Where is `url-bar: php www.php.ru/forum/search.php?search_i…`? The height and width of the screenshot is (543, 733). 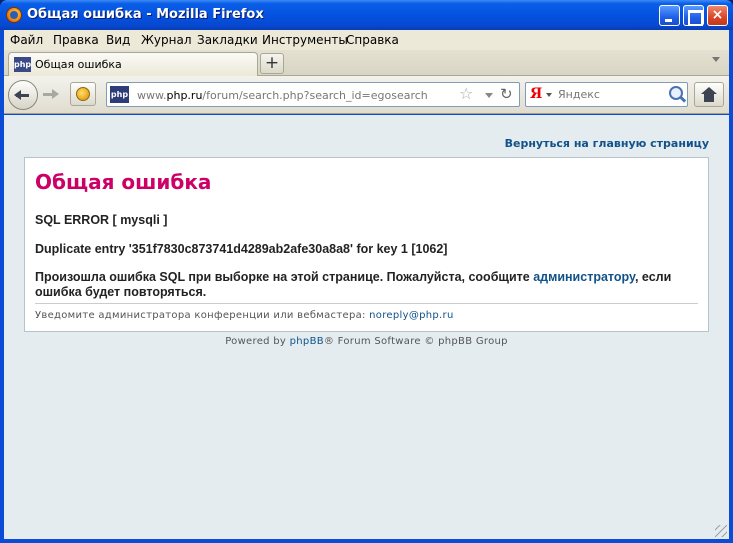
url-bar: php www.php.ru/forum/search.php?search_i… is located at coordinates (313, 94).